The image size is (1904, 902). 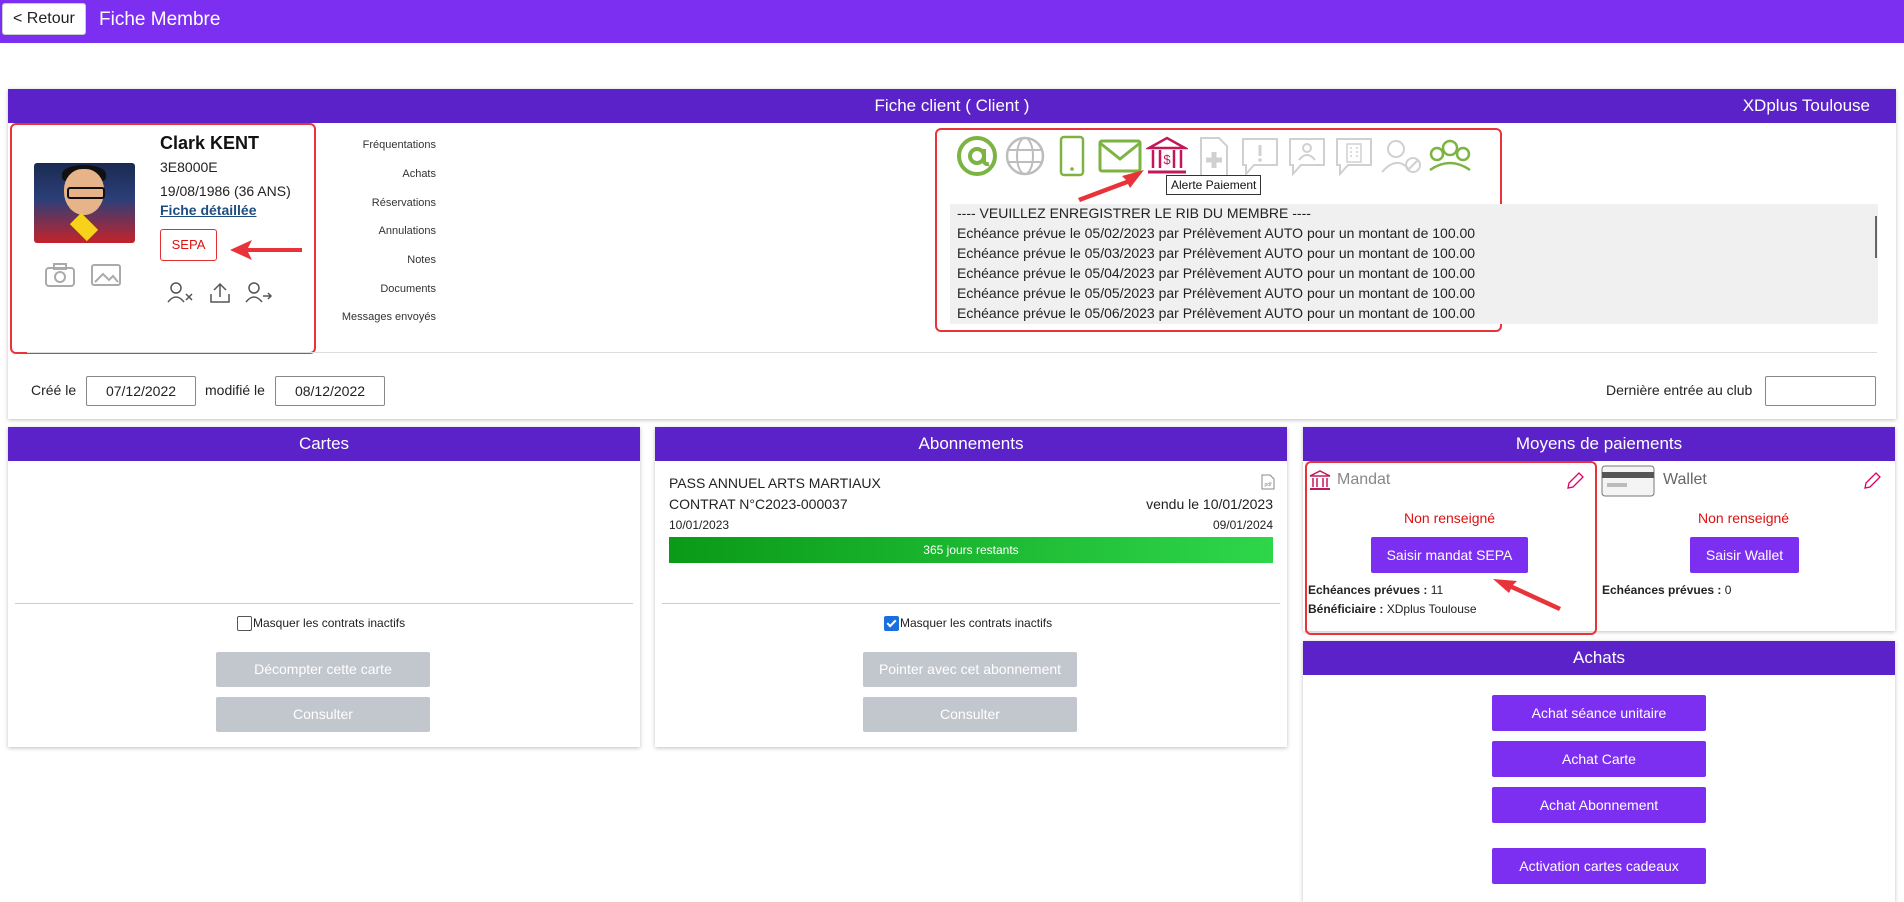 What do you see at coordinates (408, 231) in the screenshot?
I see `nav-annulations: Annulations` at bounding box center [408, 231].